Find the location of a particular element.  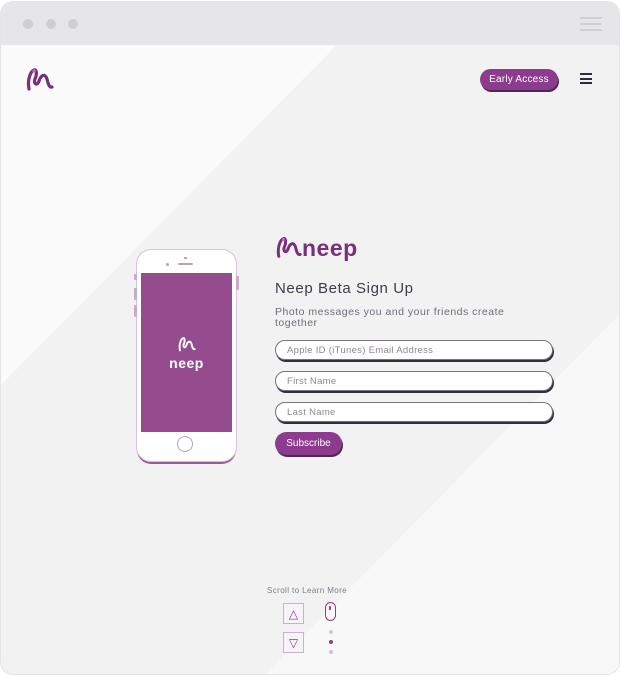

phone-camera is located at coordinates (167, 264).